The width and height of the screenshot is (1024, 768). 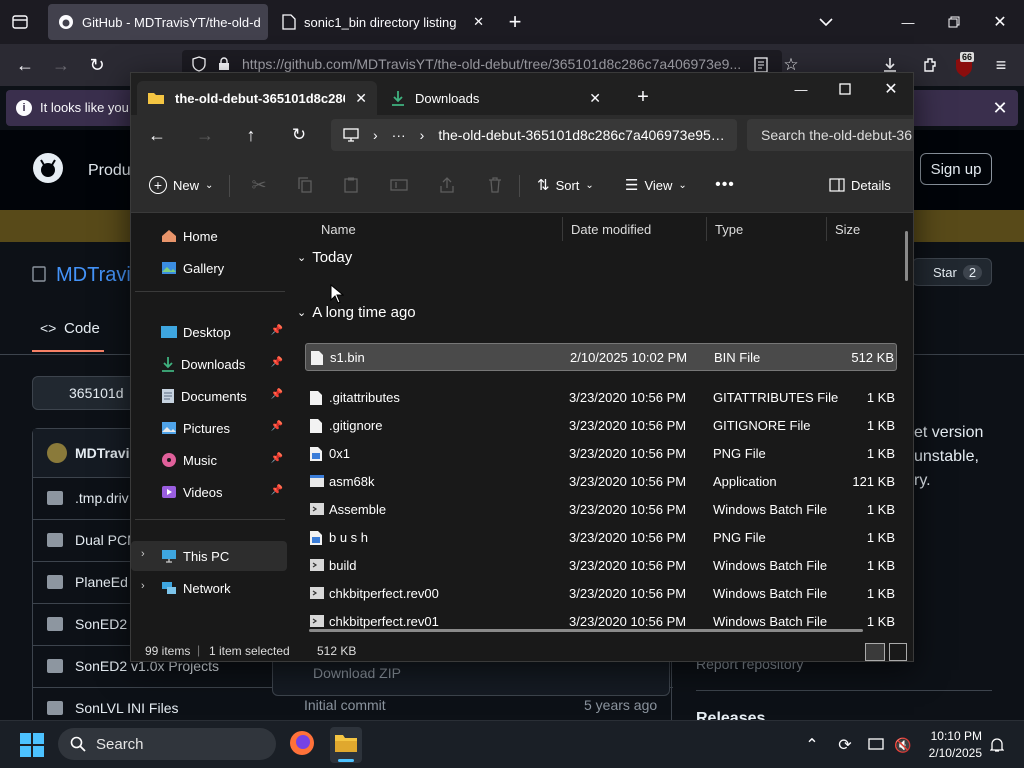 What do you see at coordinates (82, 328) in the screenshot?
I see `tab-code: Code` at bounding box center [82, 328].